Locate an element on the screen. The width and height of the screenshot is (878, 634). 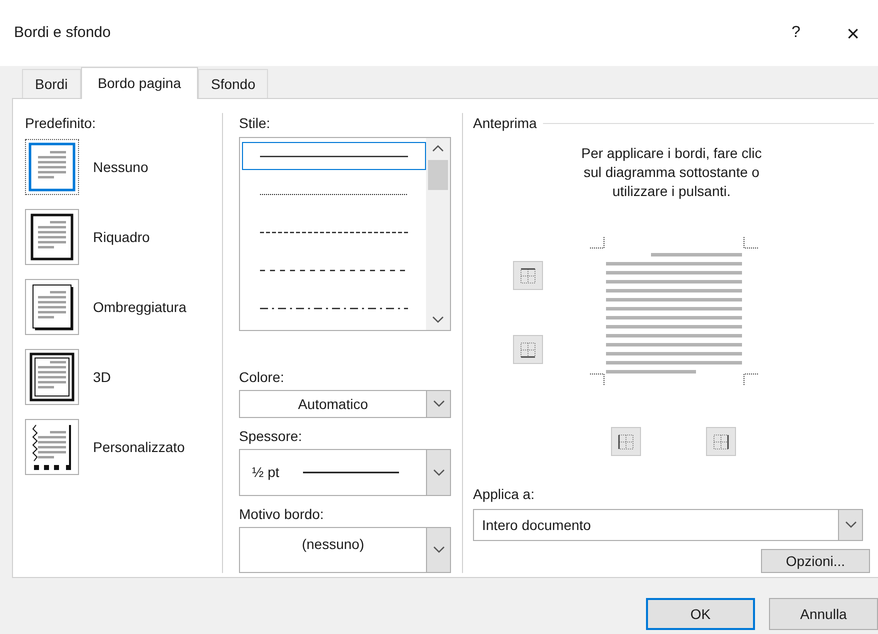
field-label: Applica a: is located at coordinates (504, 494).